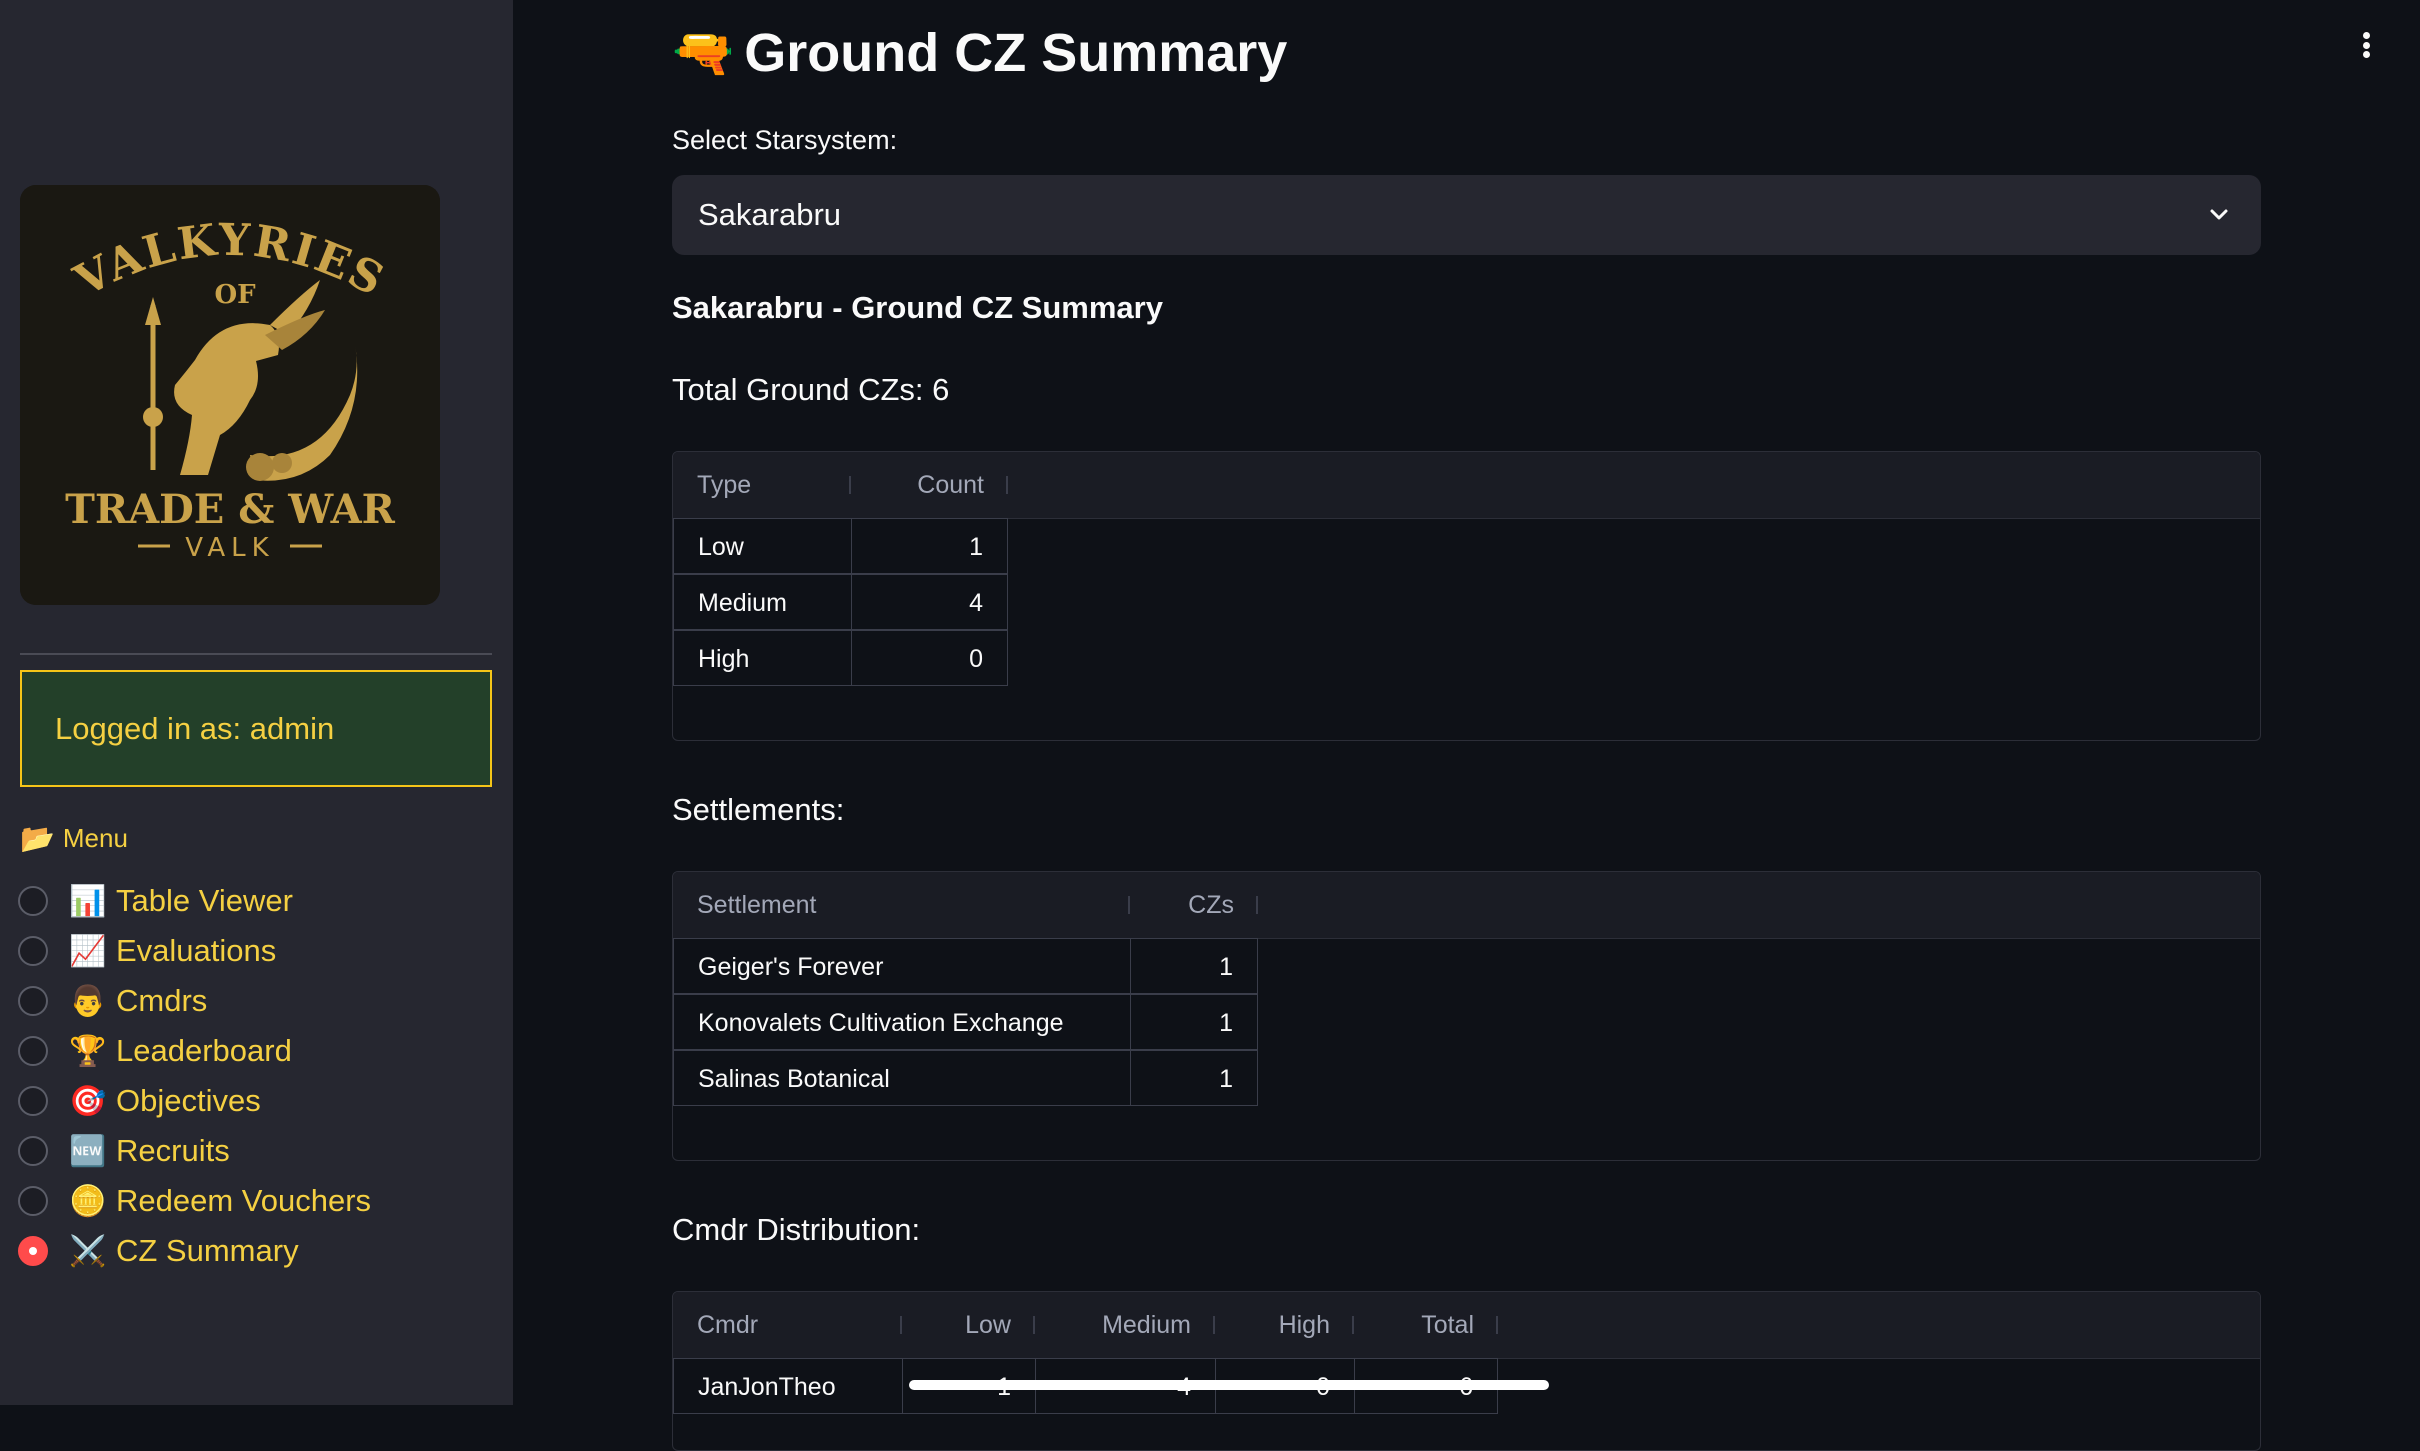 The height and width of the screenshot is (1451, 2420). What do you see at coordinates (787, 1325) in the screenshot?
I see `column-header-cmdr: Cmdr` at bounding box center [787, 1325].